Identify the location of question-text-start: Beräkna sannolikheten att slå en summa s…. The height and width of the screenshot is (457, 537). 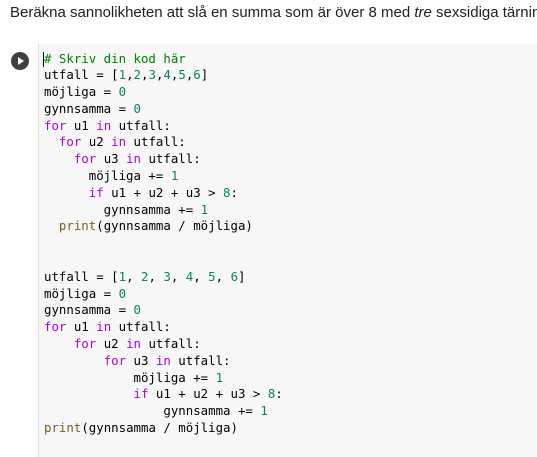
(212, 12).